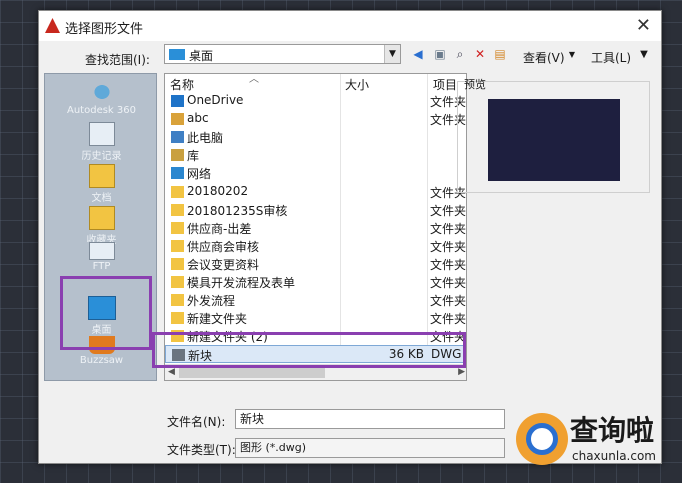  Describe the element at coordinates (101, 266) in the screenshot. I see `place-label: FTP` at that location.